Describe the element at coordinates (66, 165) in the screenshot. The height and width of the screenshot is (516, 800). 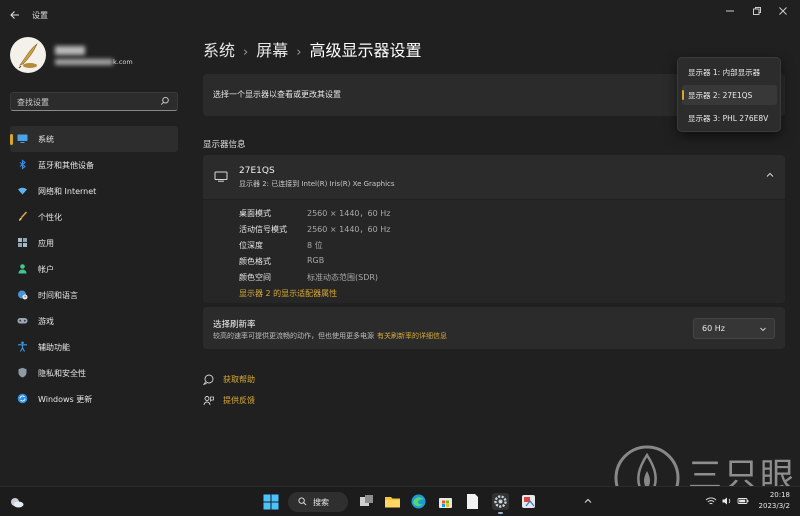
I see `sidebar-item-label: 蓝牙和其他设备` at that location.